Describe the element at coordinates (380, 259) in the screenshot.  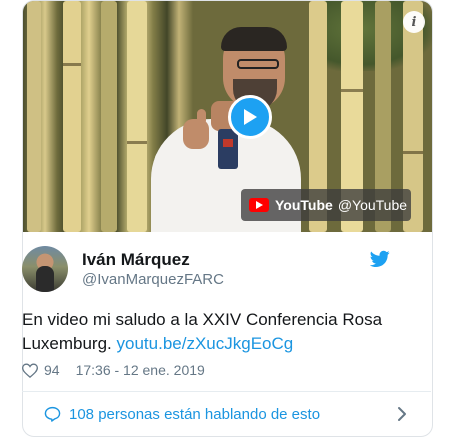
I see `twitter-bird-icon` at that location.